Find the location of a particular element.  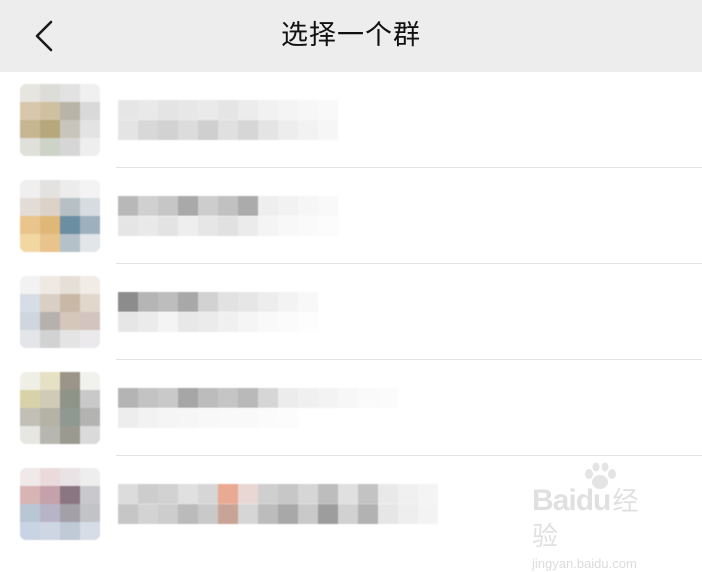

paw-icon is located at coordinates (600, 475).